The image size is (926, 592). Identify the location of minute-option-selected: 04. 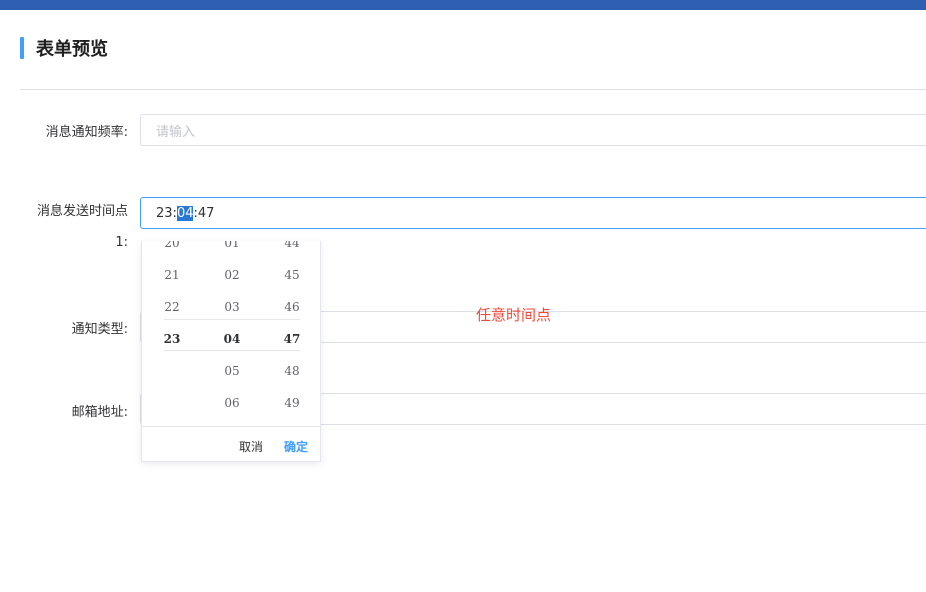
(232, 339).